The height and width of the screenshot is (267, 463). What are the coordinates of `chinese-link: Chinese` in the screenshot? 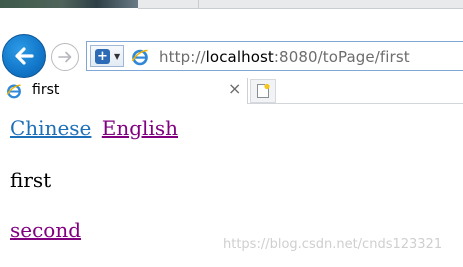 It's located at (50, 128).